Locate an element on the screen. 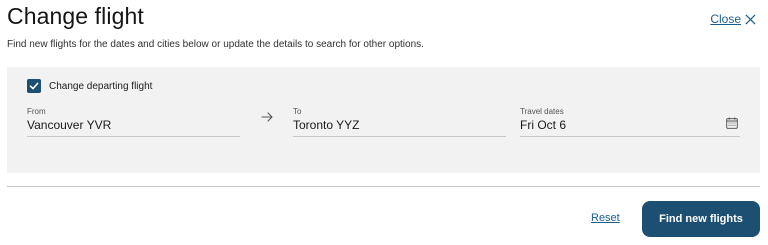 The image size is (768, 245). change-departing-checkbox is located at coordinates (34, 86).